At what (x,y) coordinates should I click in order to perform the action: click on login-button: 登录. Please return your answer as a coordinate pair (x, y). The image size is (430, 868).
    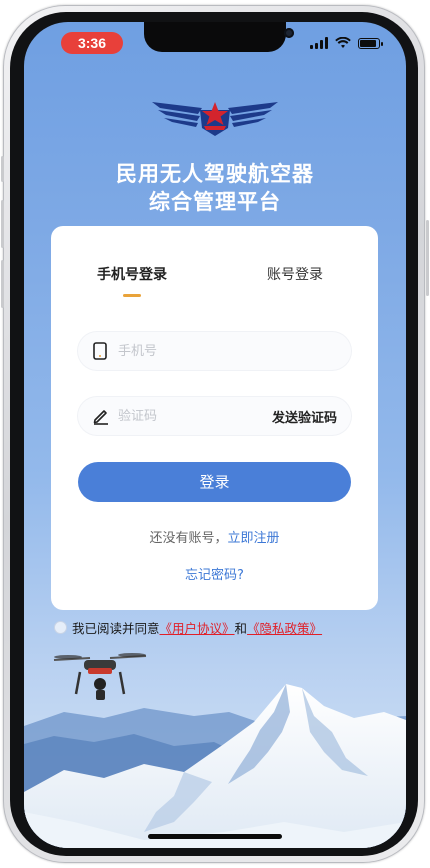
    Looking at the image, I should click on (214, 482).